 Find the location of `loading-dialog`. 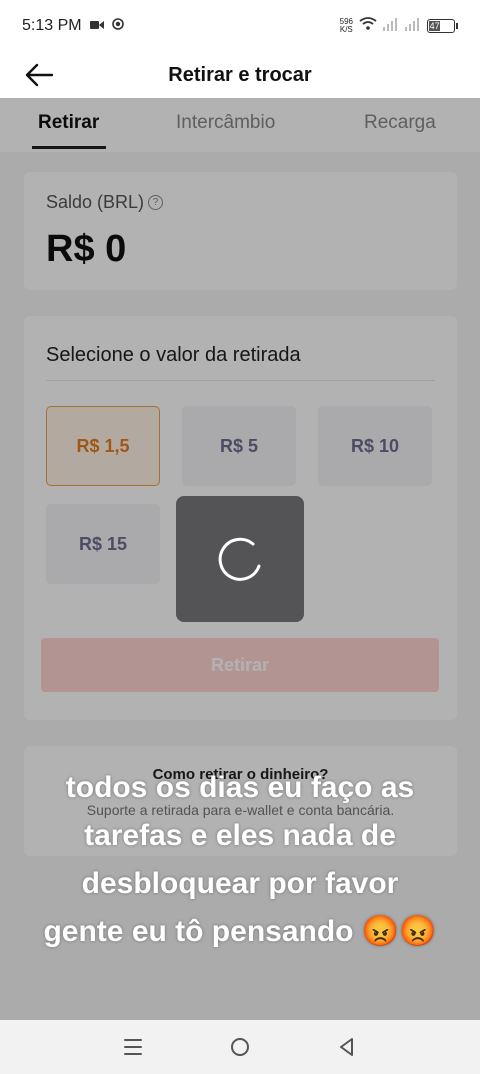

loading-dialog is located at coordinates (240, 559).